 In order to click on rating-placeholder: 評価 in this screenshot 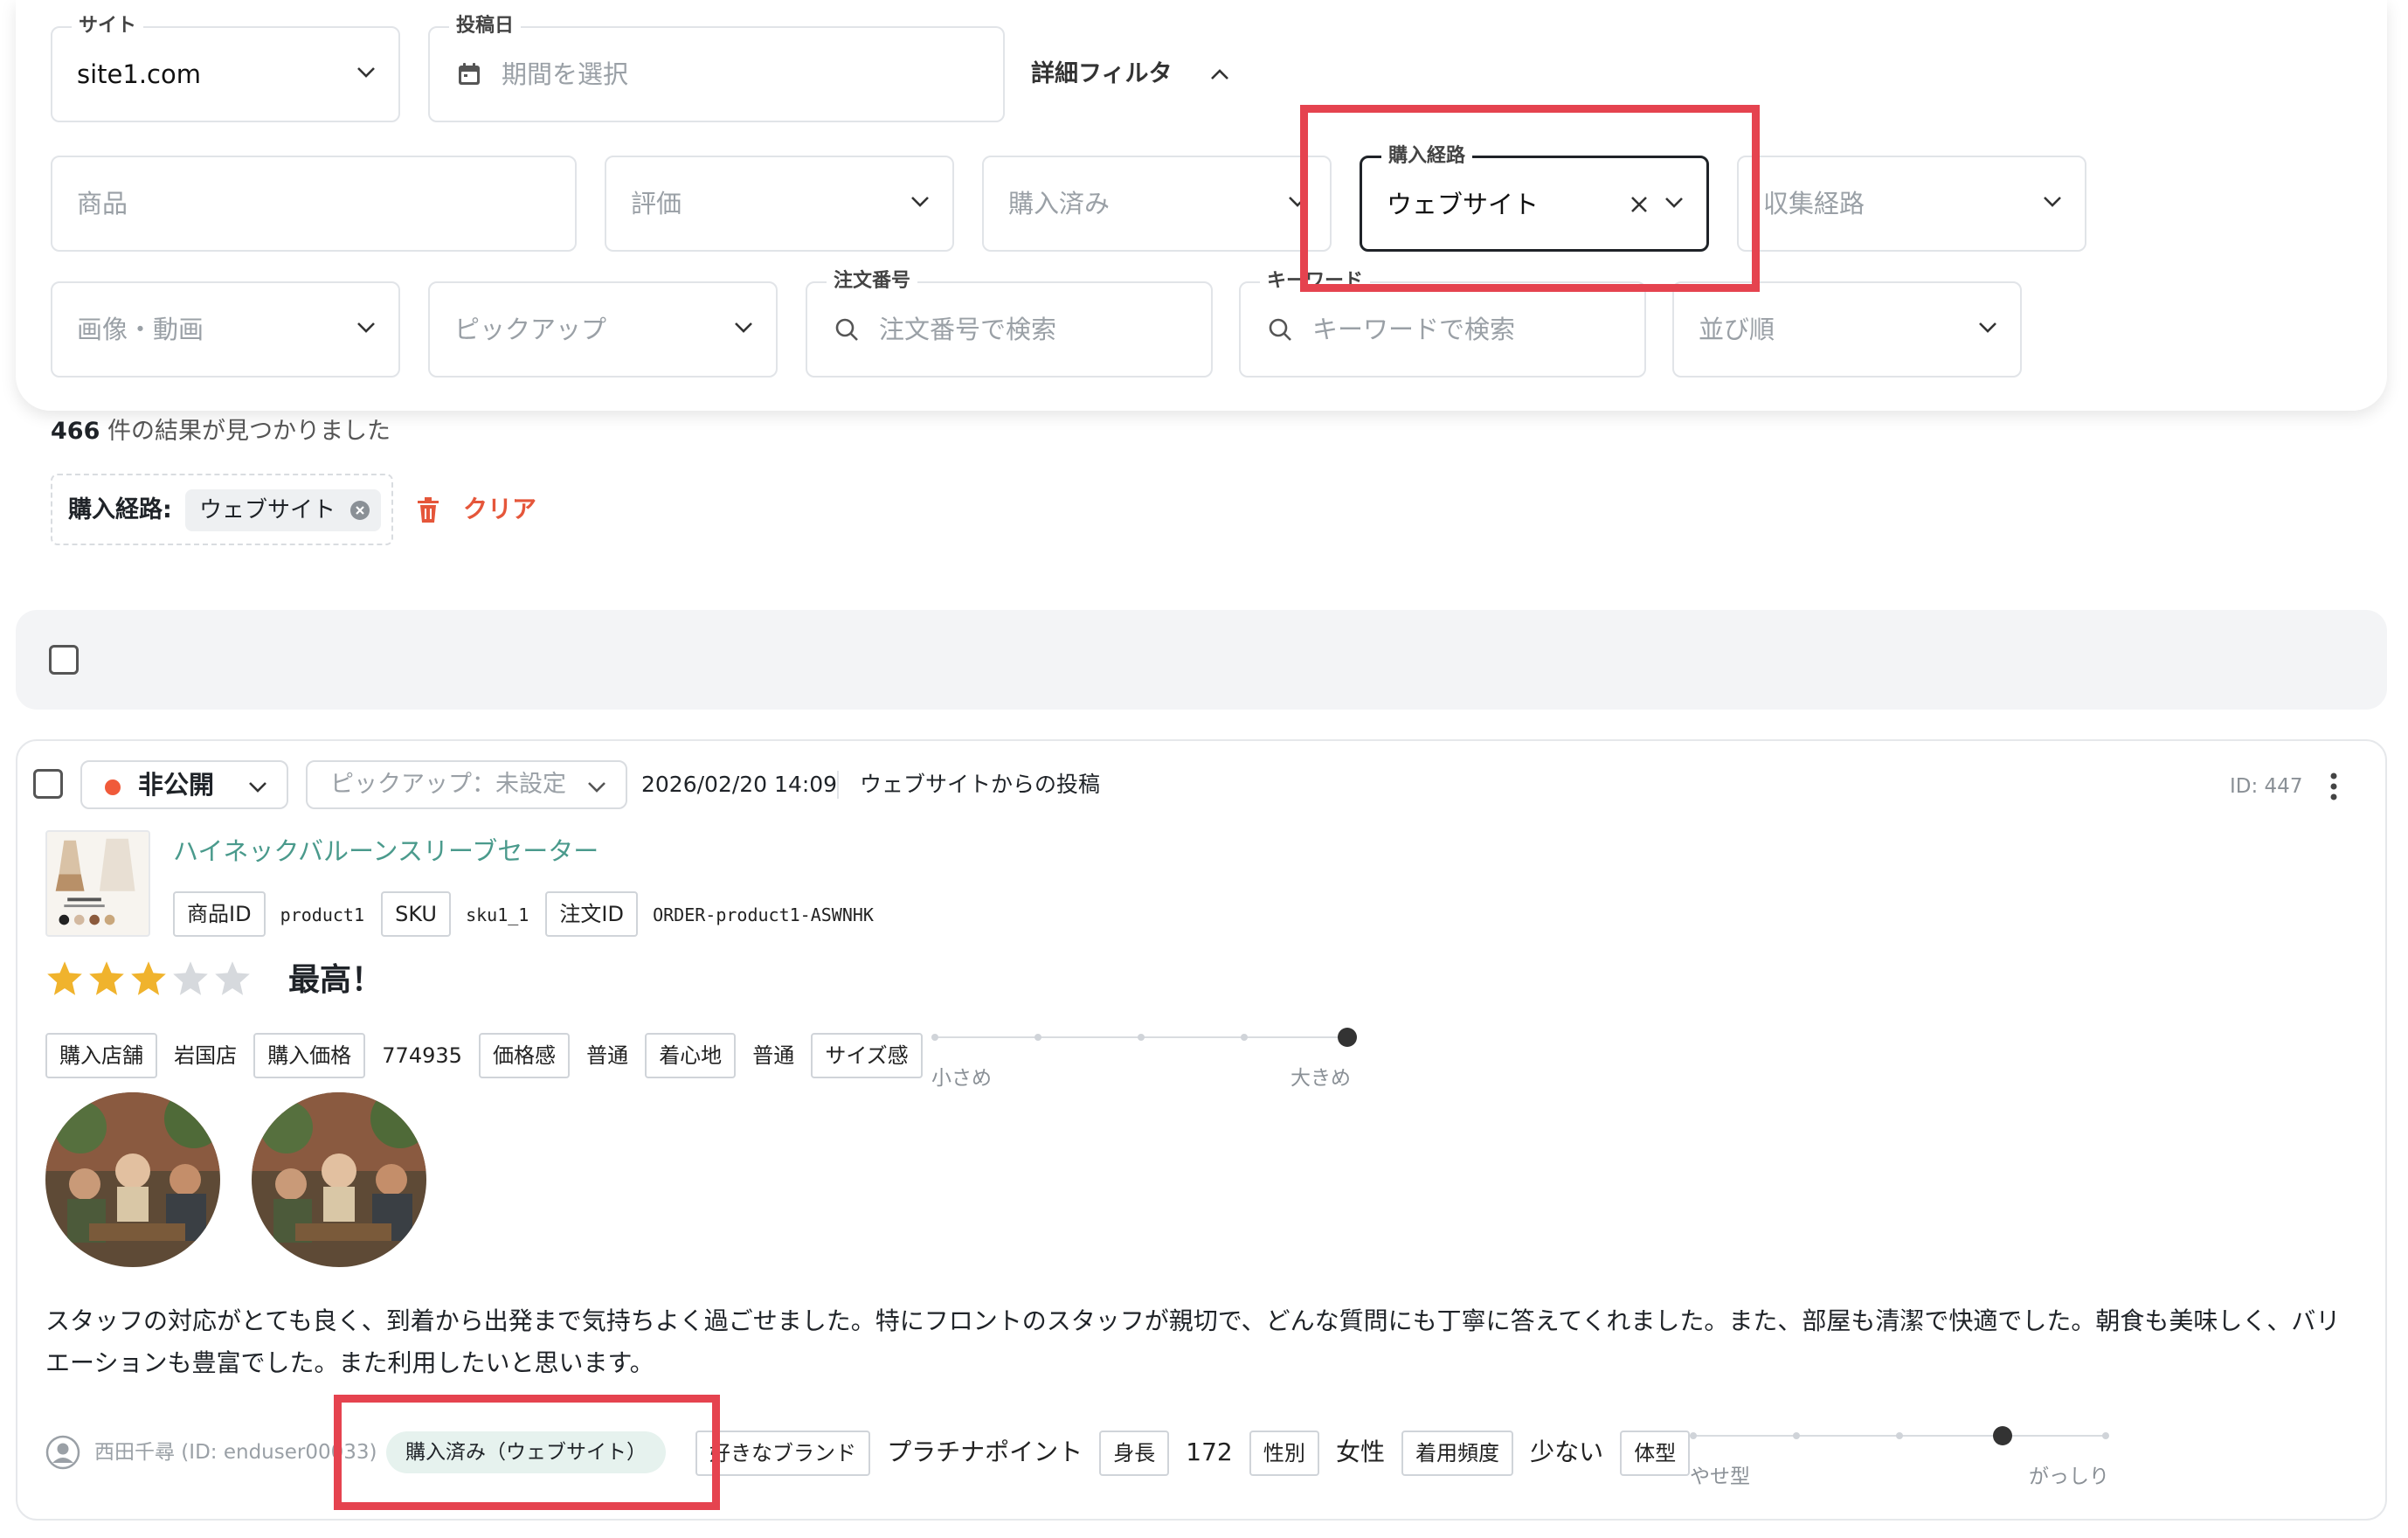, I will do `click(656, 204)`.